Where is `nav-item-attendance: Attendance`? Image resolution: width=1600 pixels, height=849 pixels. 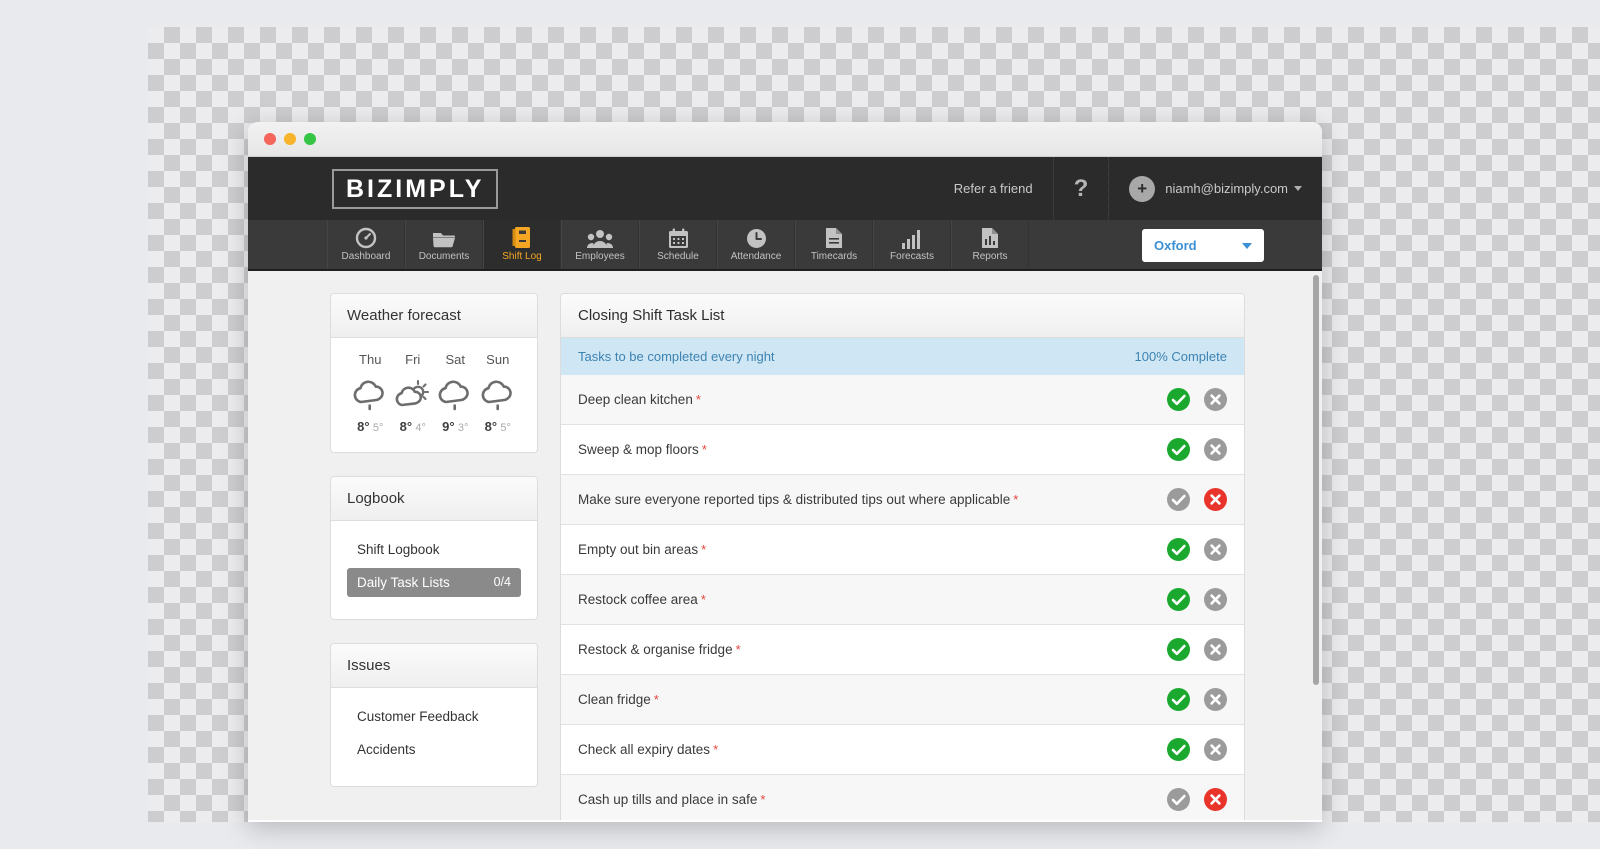
nav-item-attendance: Attendance is located at coordinates (756, 244).